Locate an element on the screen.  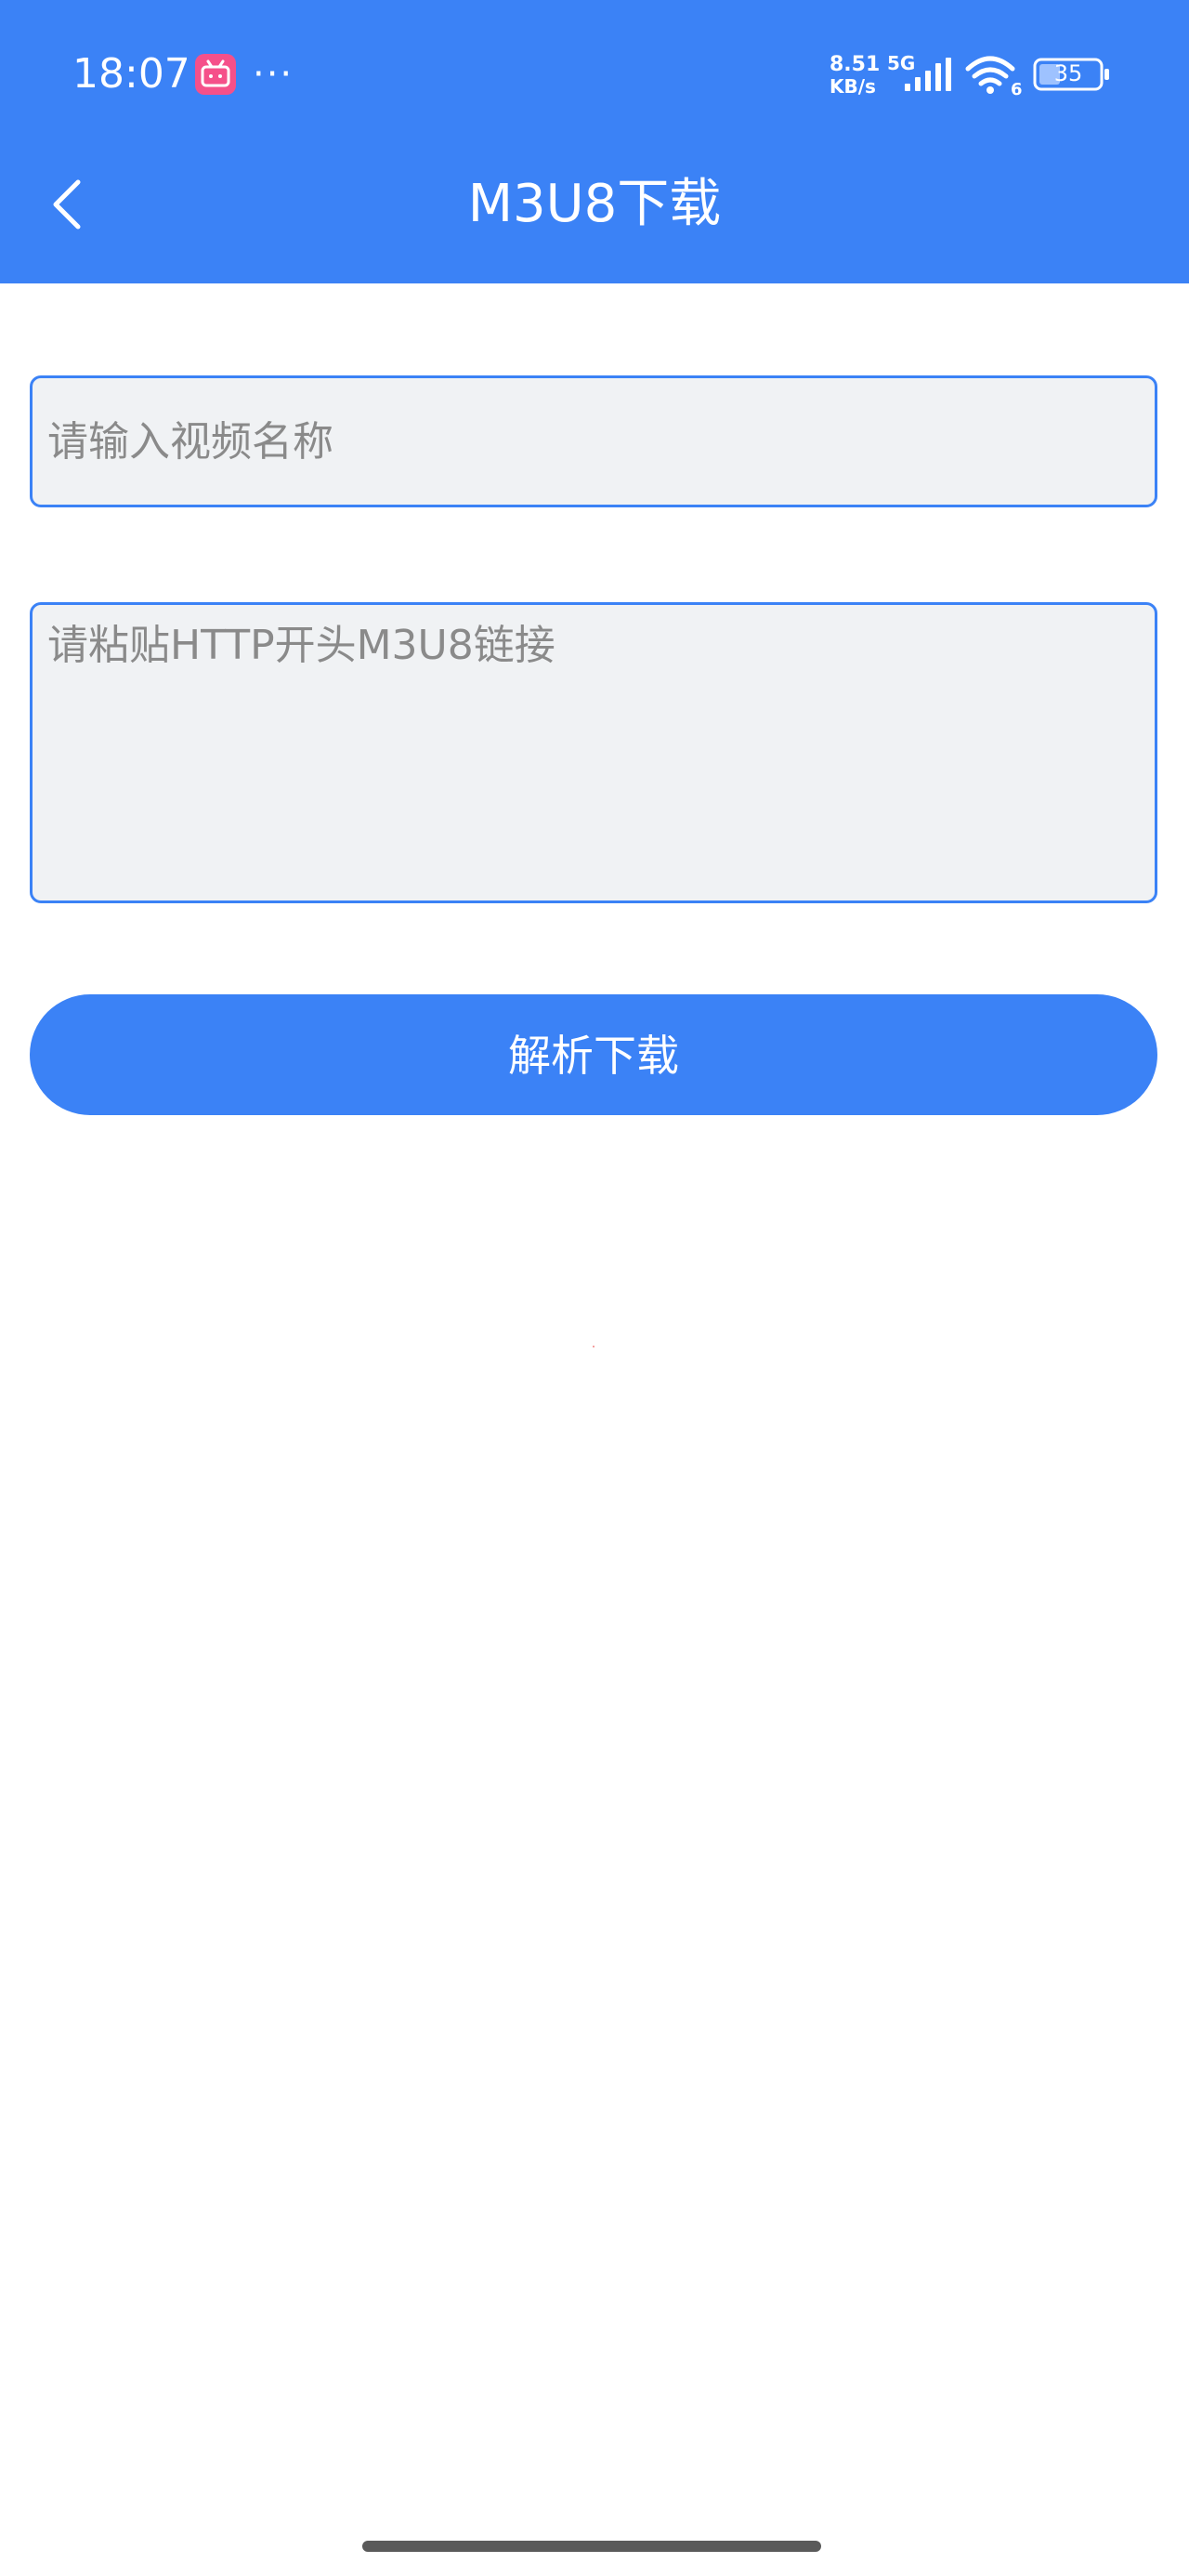
bilibili-app-icon is located at coordinates (215, 74).